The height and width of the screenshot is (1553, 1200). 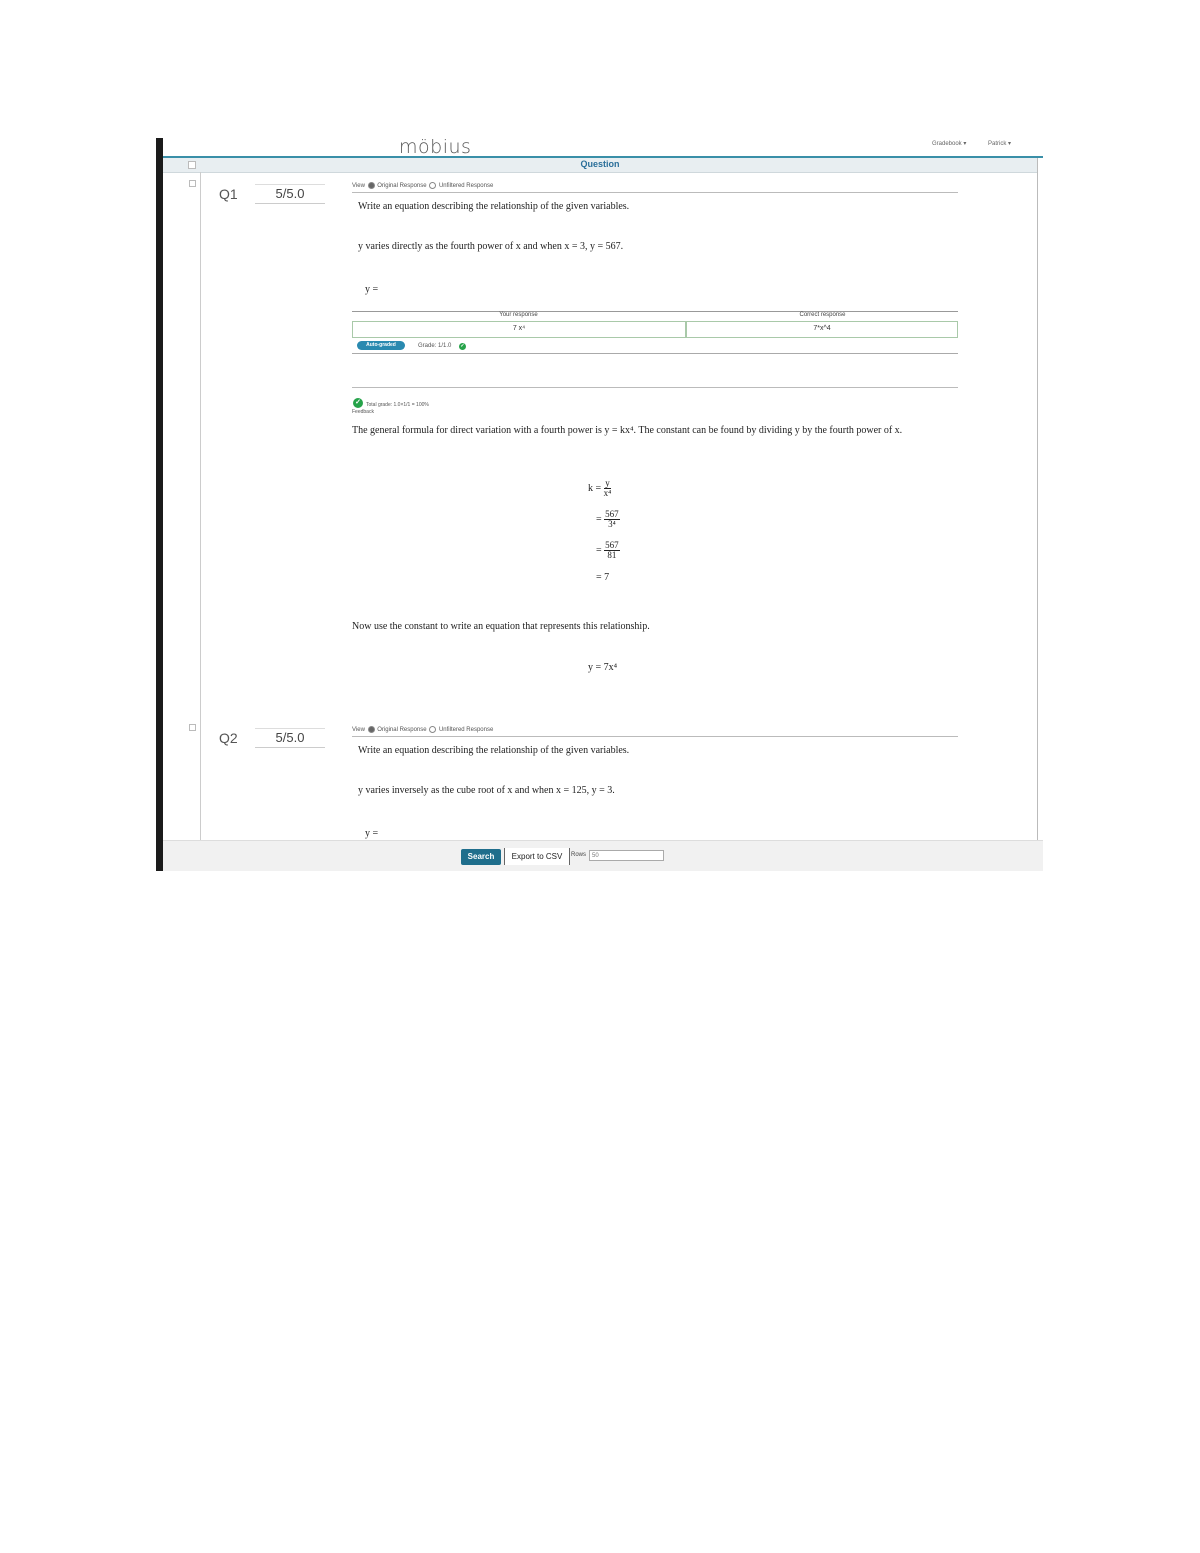 What do you see at coordinates (607, 488) in the screenshot?
I see `fraction-y-over-x4: y x⁴` at bounding box center [607, 488].